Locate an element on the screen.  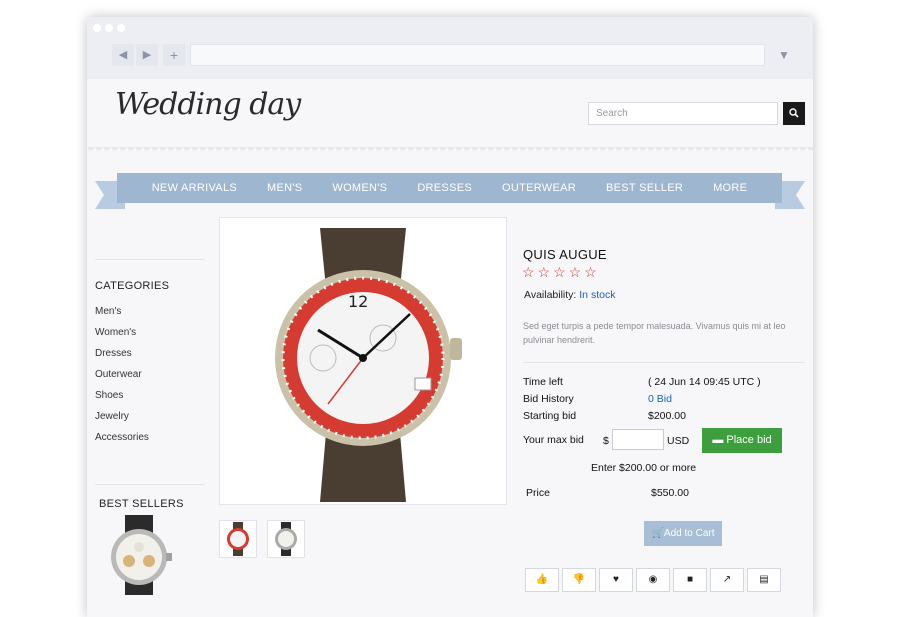
back-icon: ◀ is located at coordinates (123, 55).